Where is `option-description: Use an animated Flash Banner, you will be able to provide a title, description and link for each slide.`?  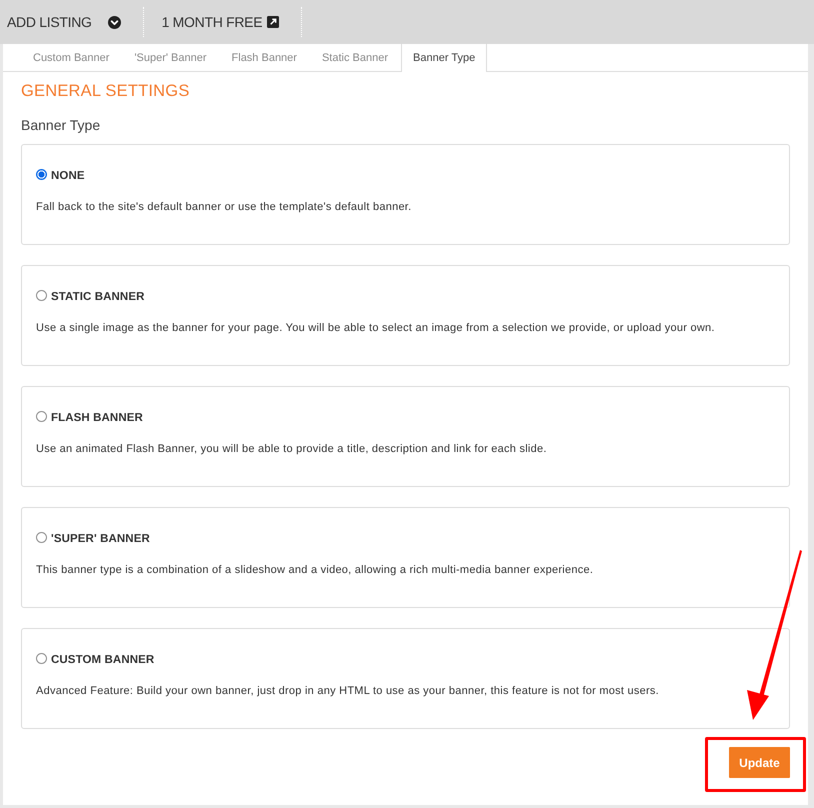
option-description: Use an animated Flash Banner, you will be able to provide a title, description and link for each slide. is located at coordinates (292, 449).